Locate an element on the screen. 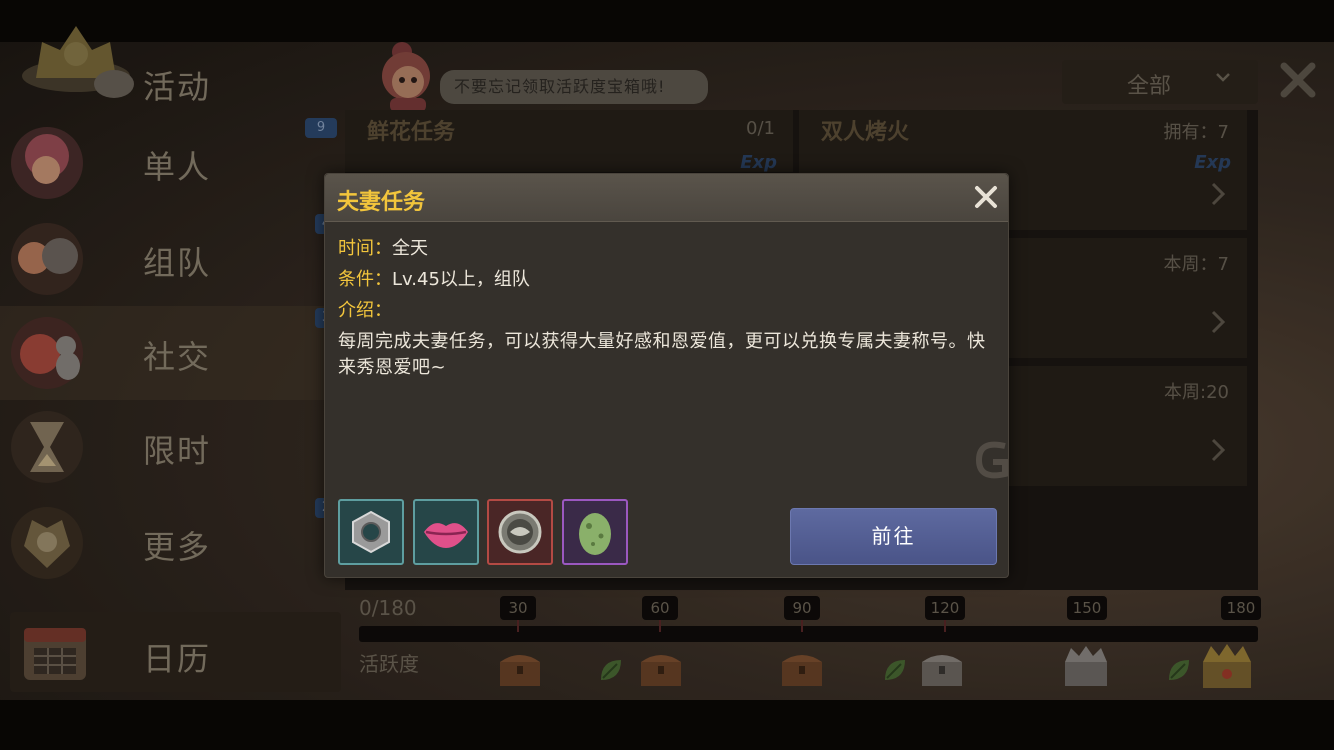 The height and width of the screenshot is (750, 1334). condition-row: 条件：Lv.45以上，组队 is located at coordinates (434, 278).